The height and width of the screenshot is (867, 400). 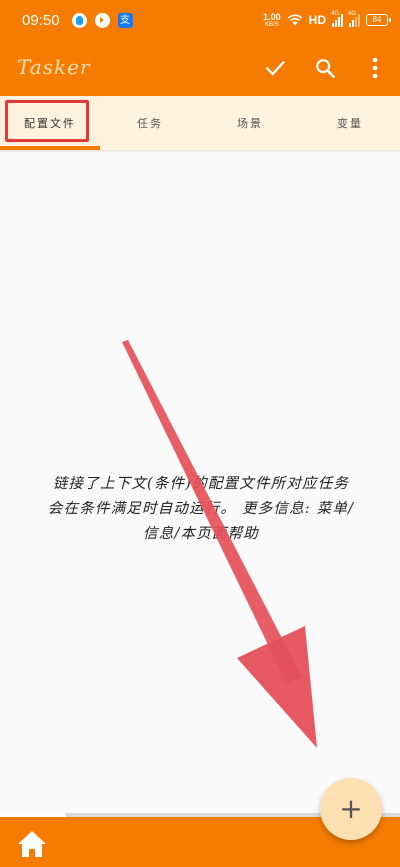 I want to click on signal-1-label: 4G, so click(x=335, y=13).